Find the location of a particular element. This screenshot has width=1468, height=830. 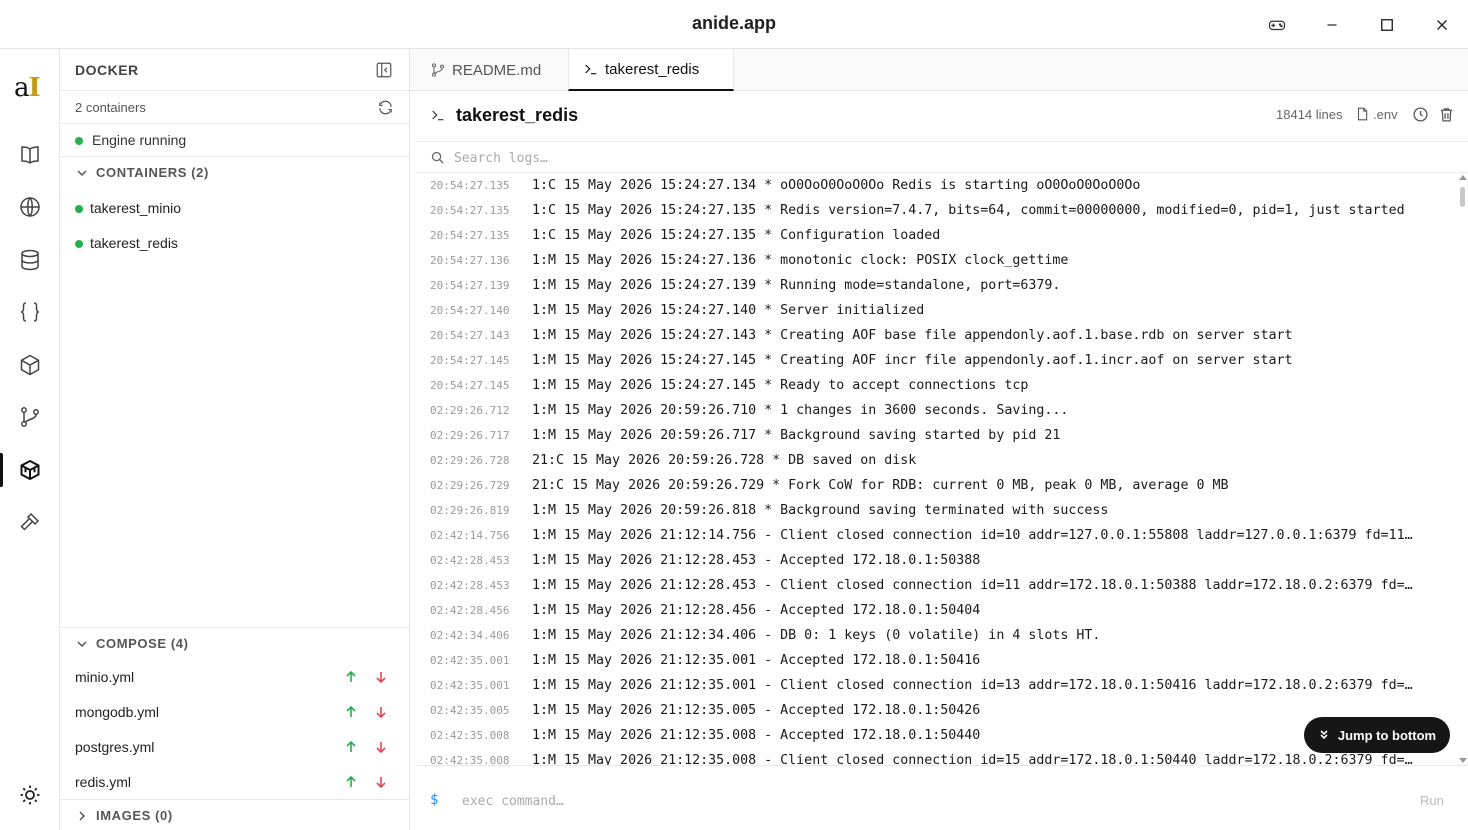

compose-section-header: COMPOSE (4) is located at coordinates (235, 644).